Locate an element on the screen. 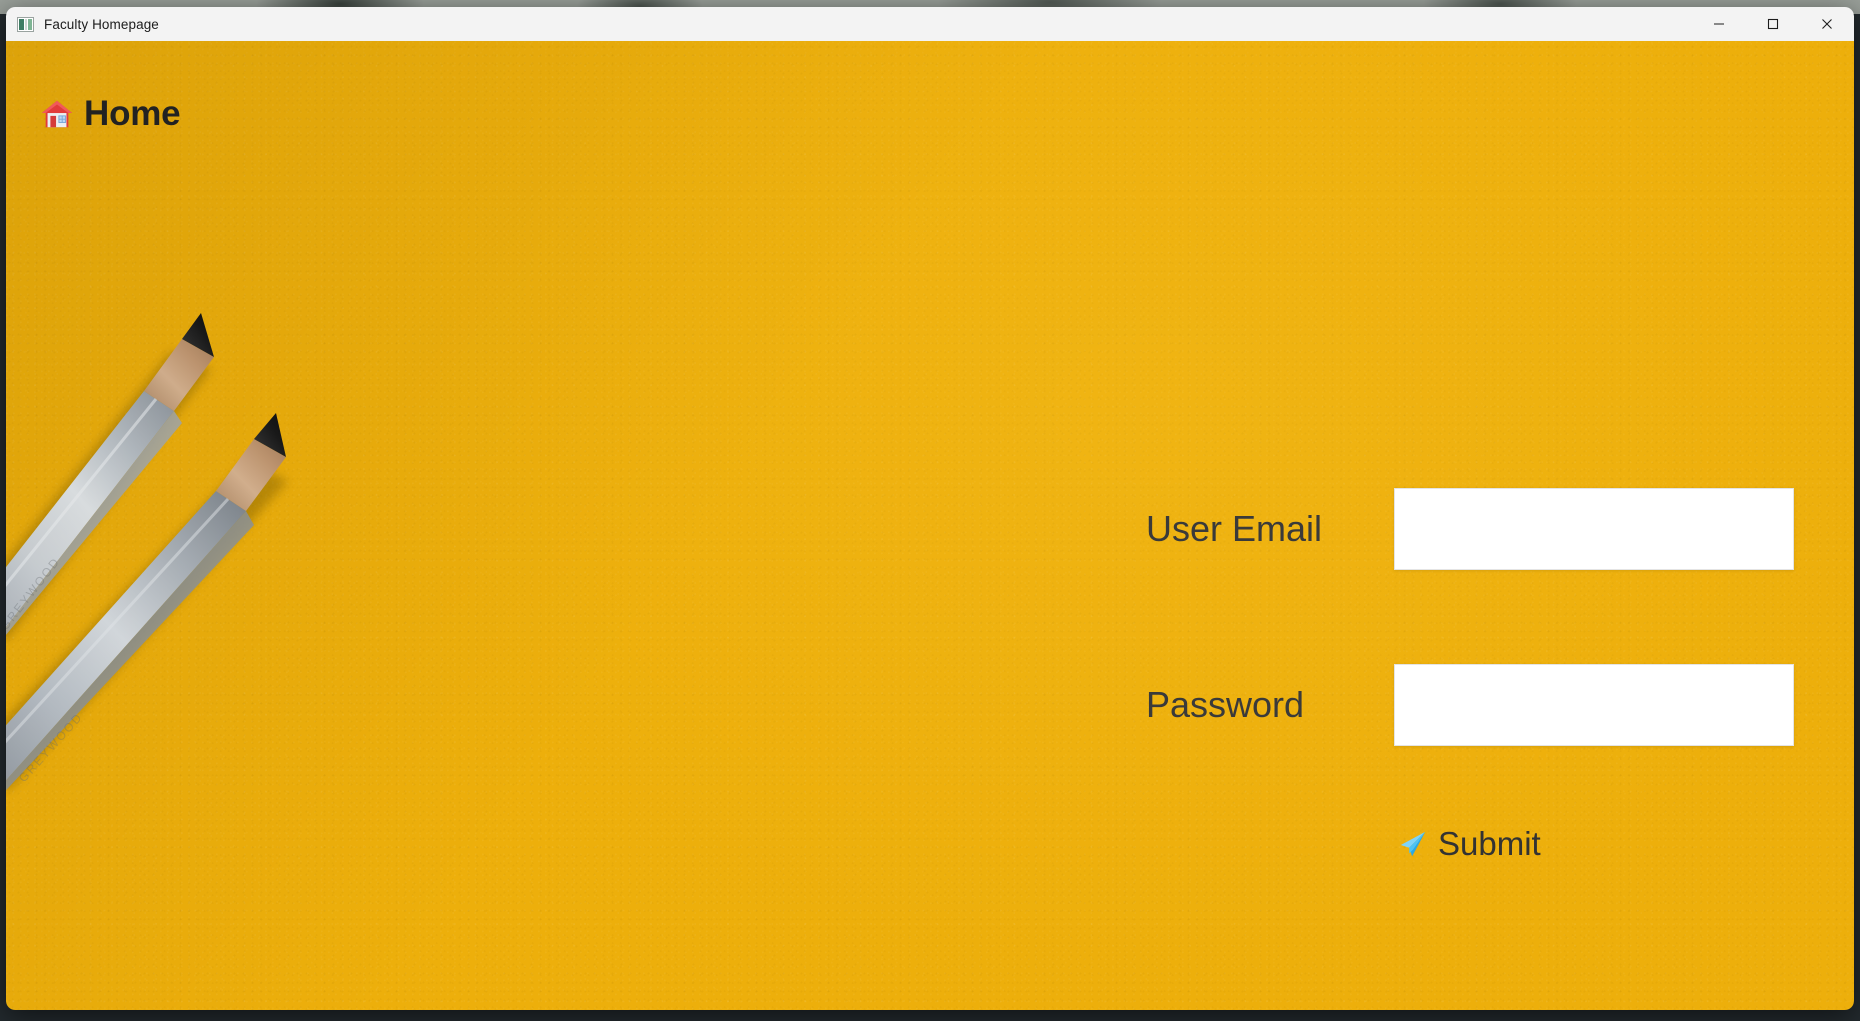  password-label: Password is located at coordinates (1225, 704).